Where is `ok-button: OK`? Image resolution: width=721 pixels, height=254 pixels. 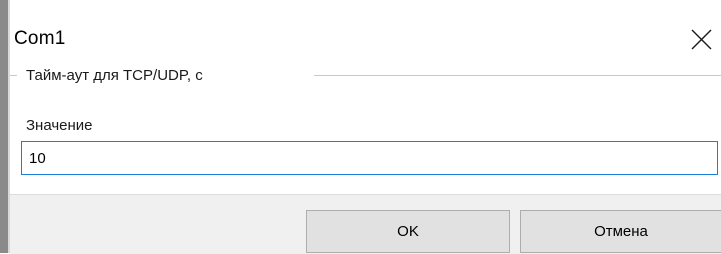 ok-button: OK is located at coordinates (408, 231).